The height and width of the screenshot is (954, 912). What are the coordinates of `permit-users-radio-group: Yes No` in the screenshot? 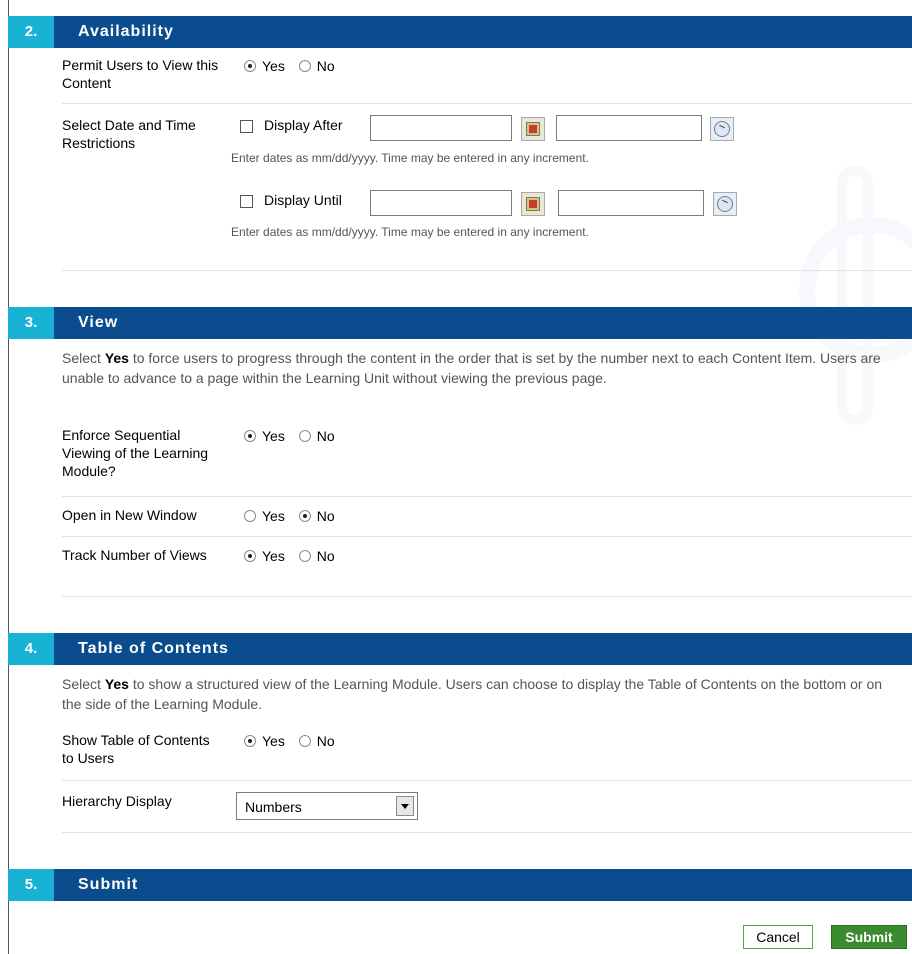 It's located at (294, 65).